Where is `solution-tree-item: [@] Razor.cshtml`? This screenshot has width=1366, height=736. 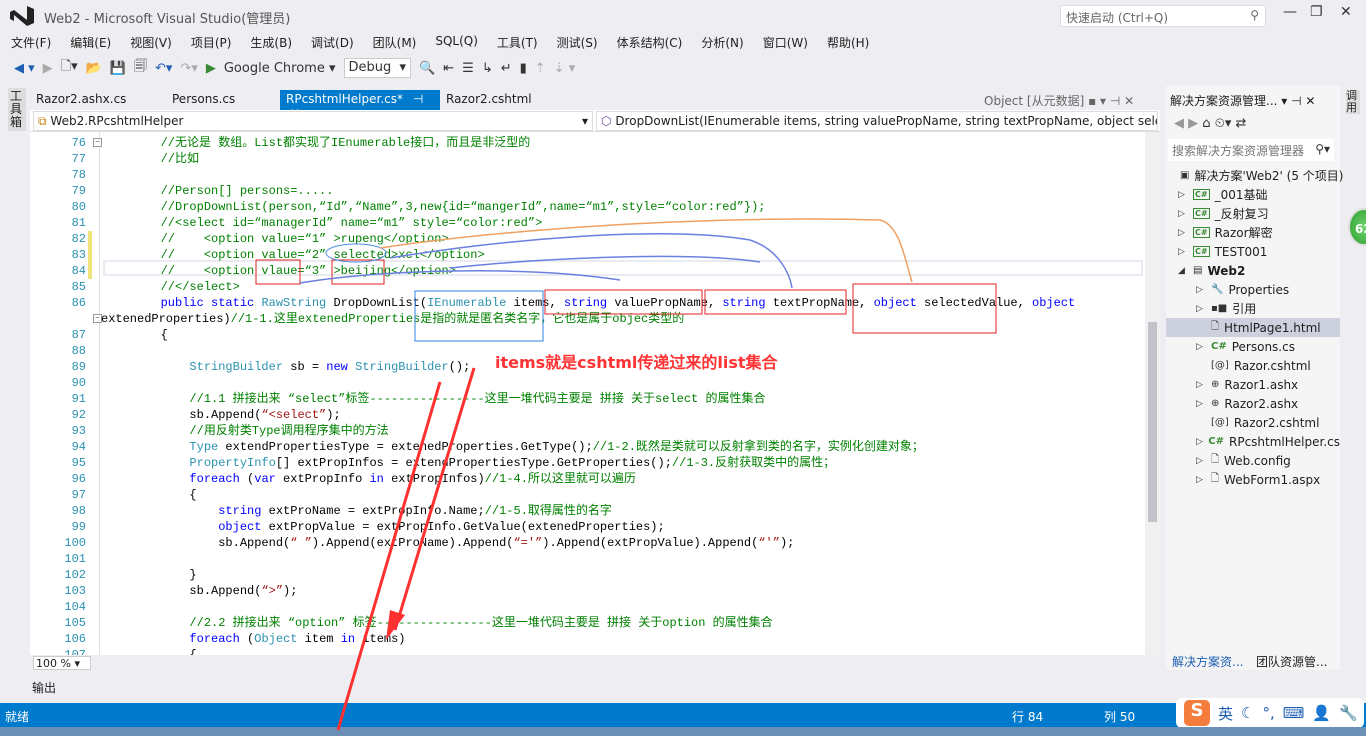 solution-tree-item: [@] Razor.cshtml is located at coordinates (1253, 365).